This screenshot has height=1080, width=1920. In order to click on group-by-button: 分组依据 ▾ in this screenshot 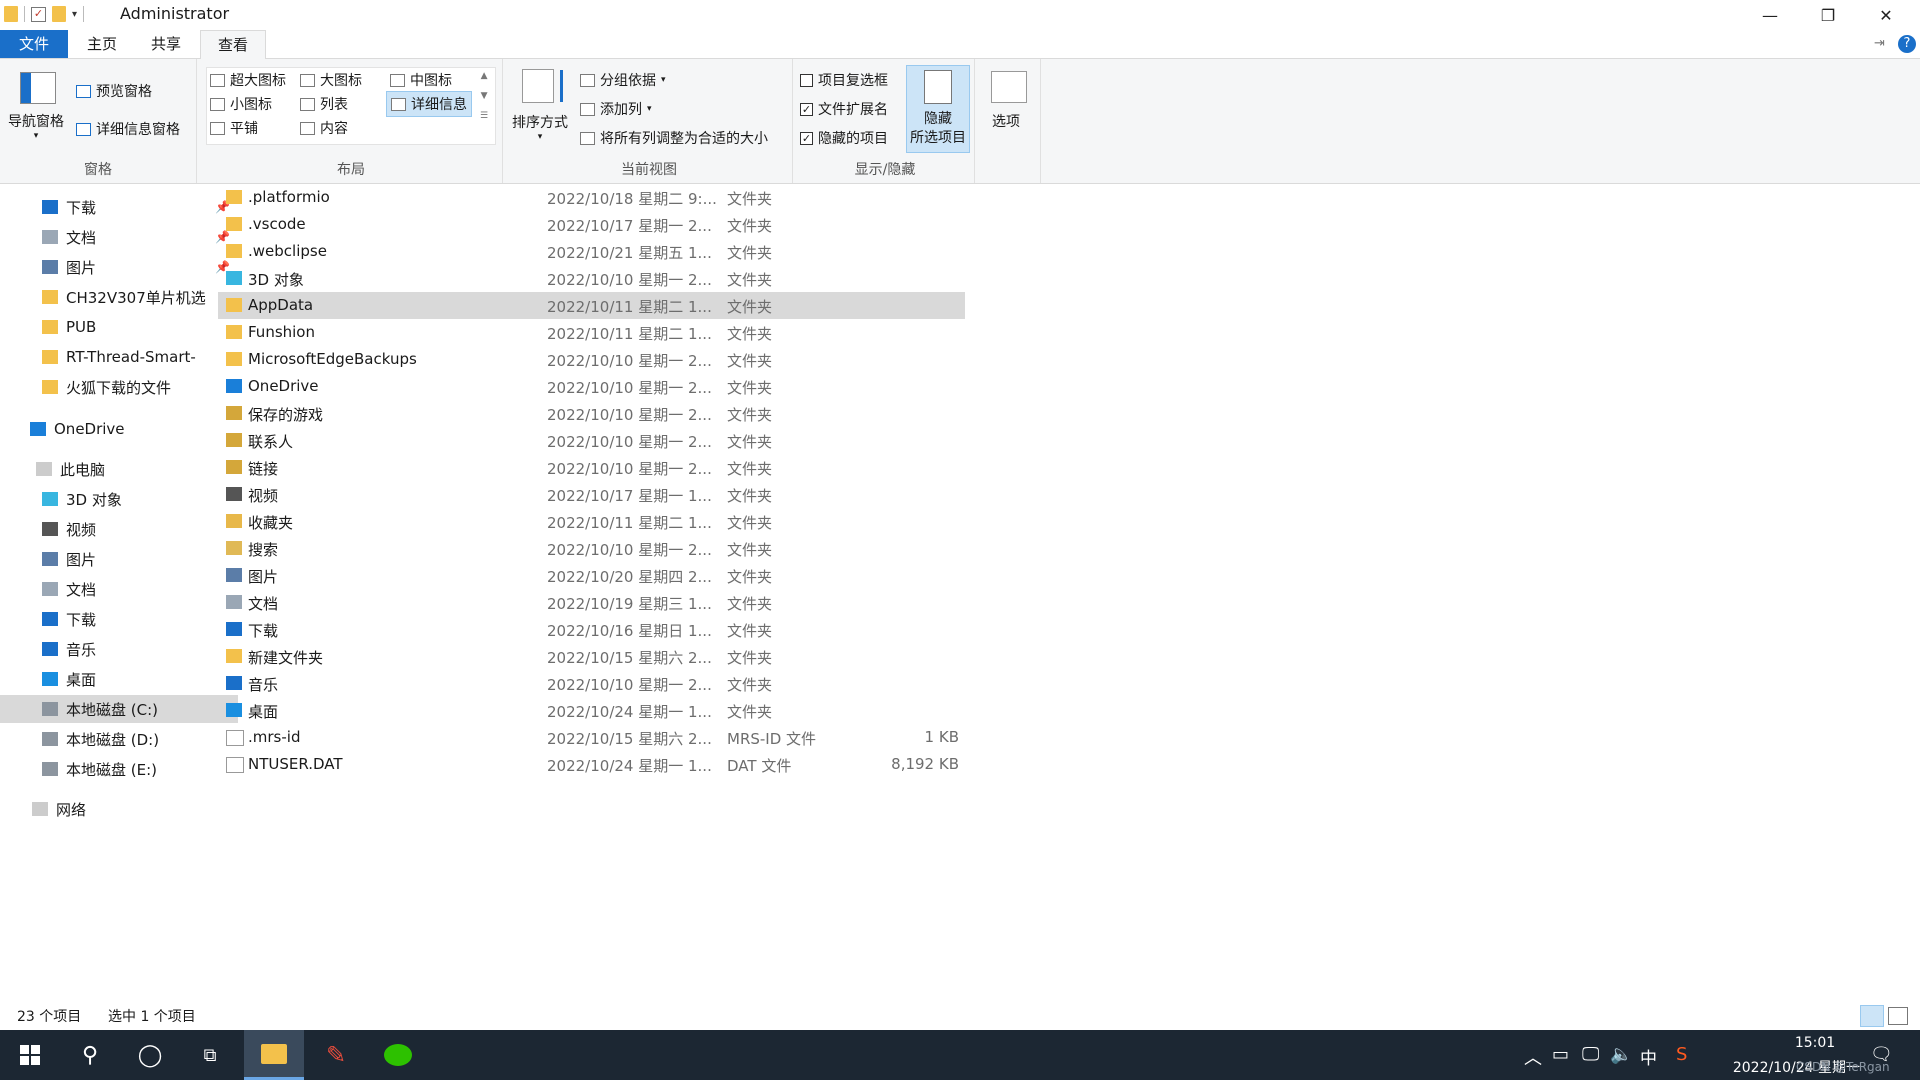, I will do `click(623, 80)`.